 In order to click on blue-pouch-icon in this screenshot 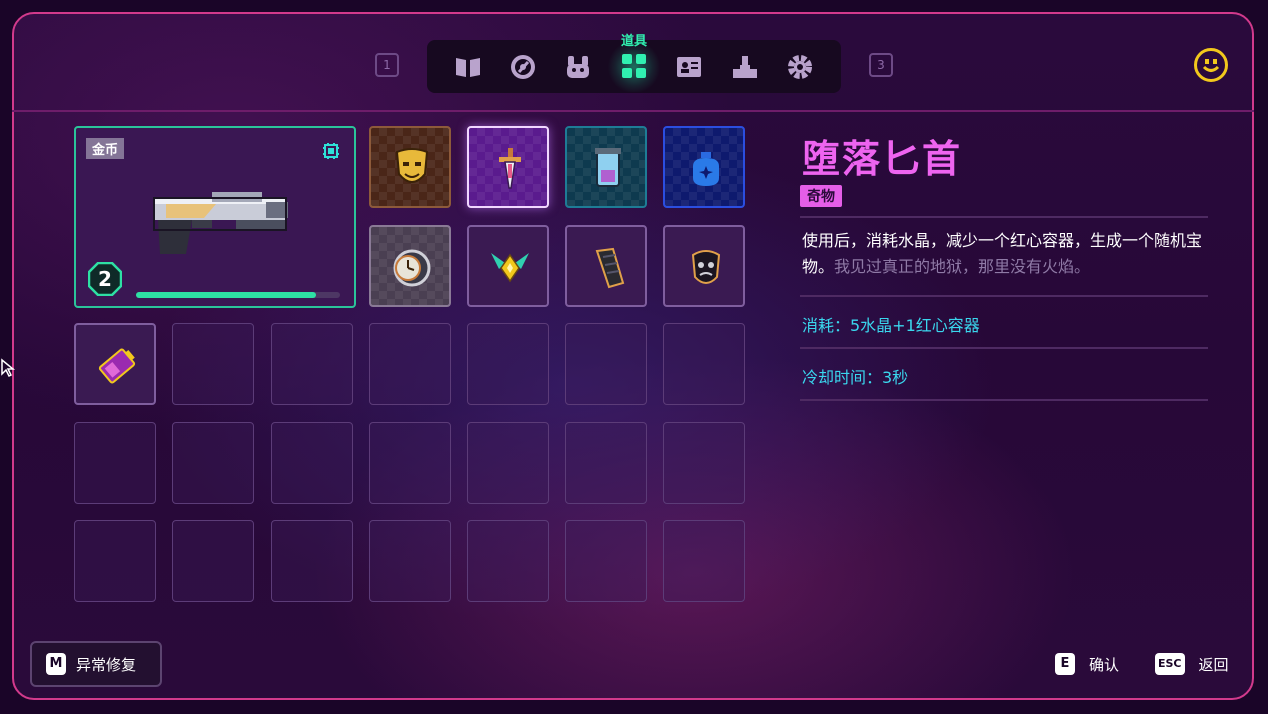, I will do `click(706, 169)`.